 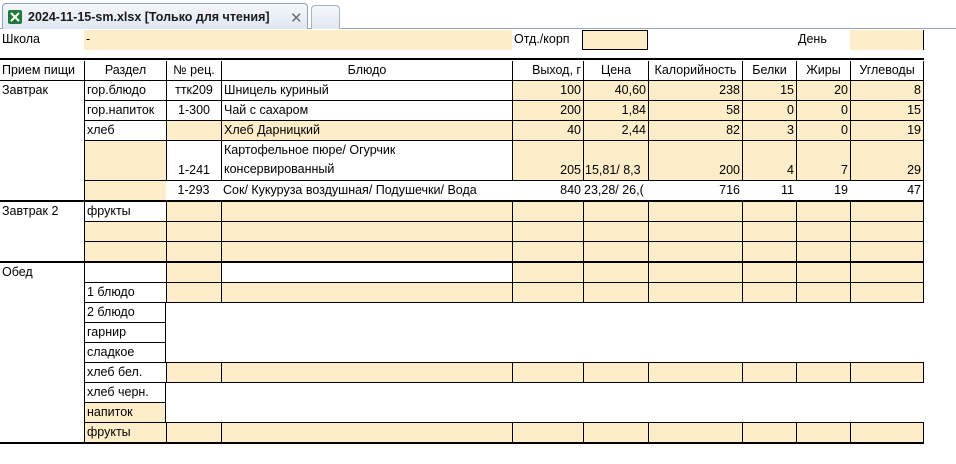 What do you see at coordinates (887, 40) in the screenshot?
I see `day-value-cell` at bounding box center [887, 40].